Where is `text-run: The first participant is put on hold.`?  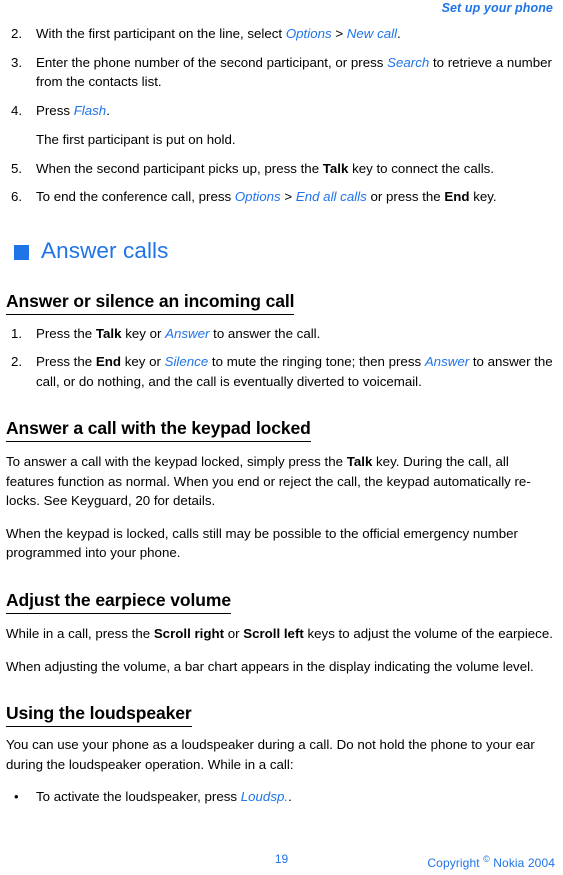
text-run: The first participant is put on hold. is located at coordinates (136, 139).